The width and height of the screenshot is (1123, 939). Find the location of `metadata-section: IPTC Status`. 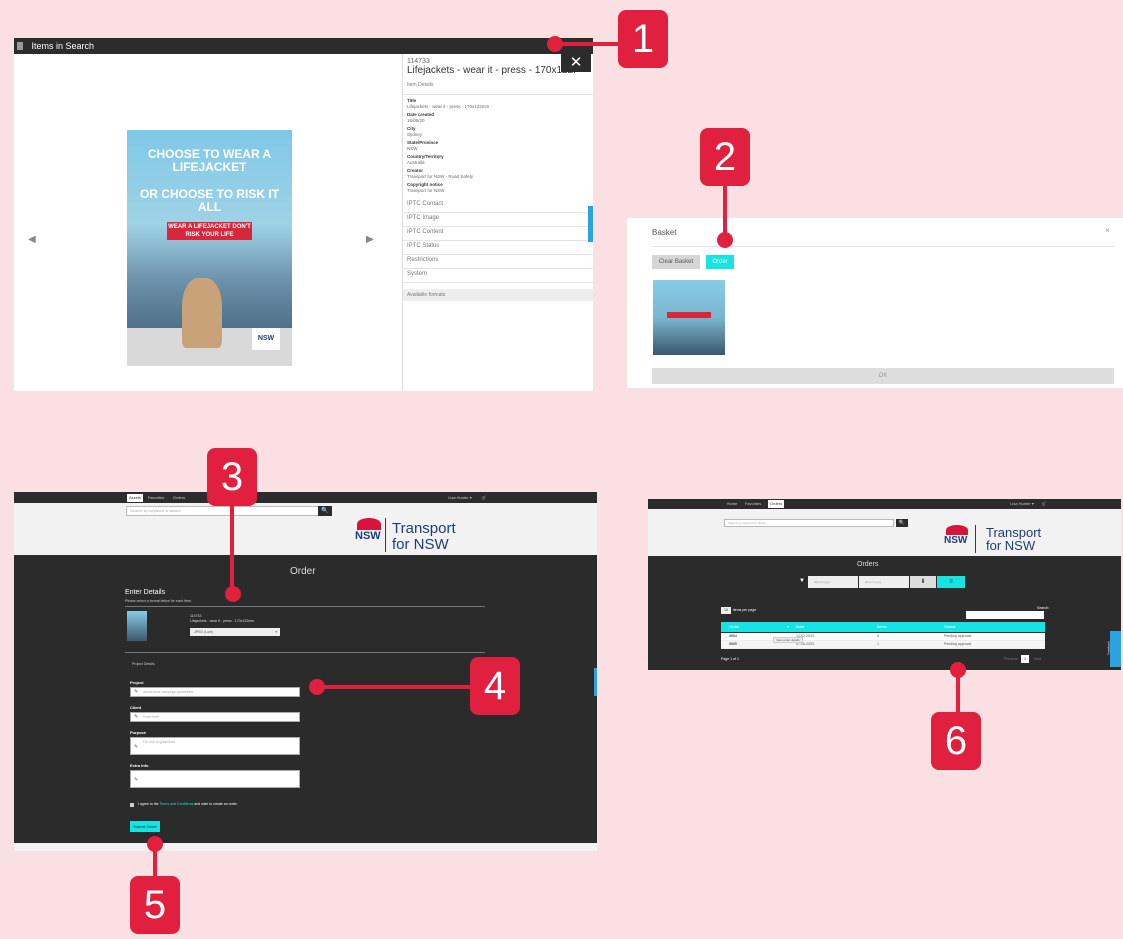

metadata-section: IPTC Status is located at coordinates (498, 248).